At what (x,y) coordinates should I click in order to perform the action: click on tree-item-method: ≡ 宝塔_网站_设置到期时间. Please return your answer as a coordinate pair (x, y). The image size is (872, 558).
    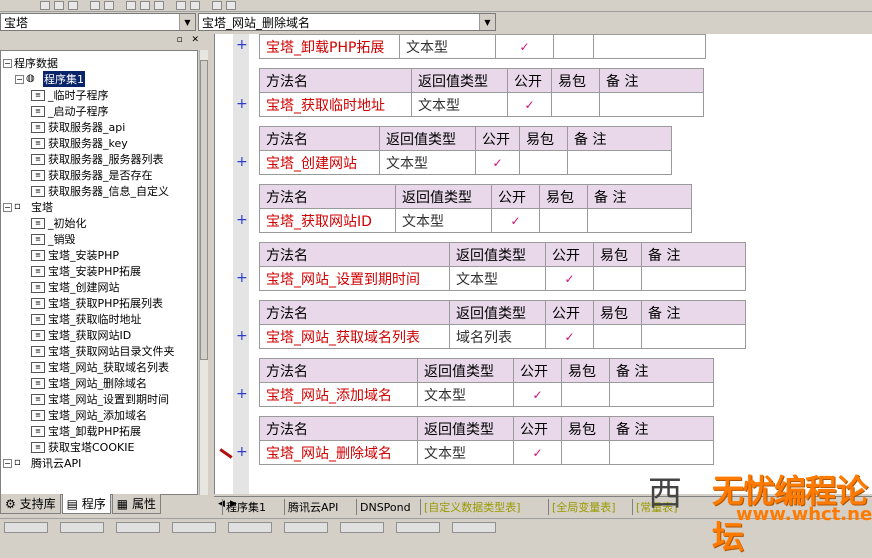
    Looking at the image, I should click on (100, 399).